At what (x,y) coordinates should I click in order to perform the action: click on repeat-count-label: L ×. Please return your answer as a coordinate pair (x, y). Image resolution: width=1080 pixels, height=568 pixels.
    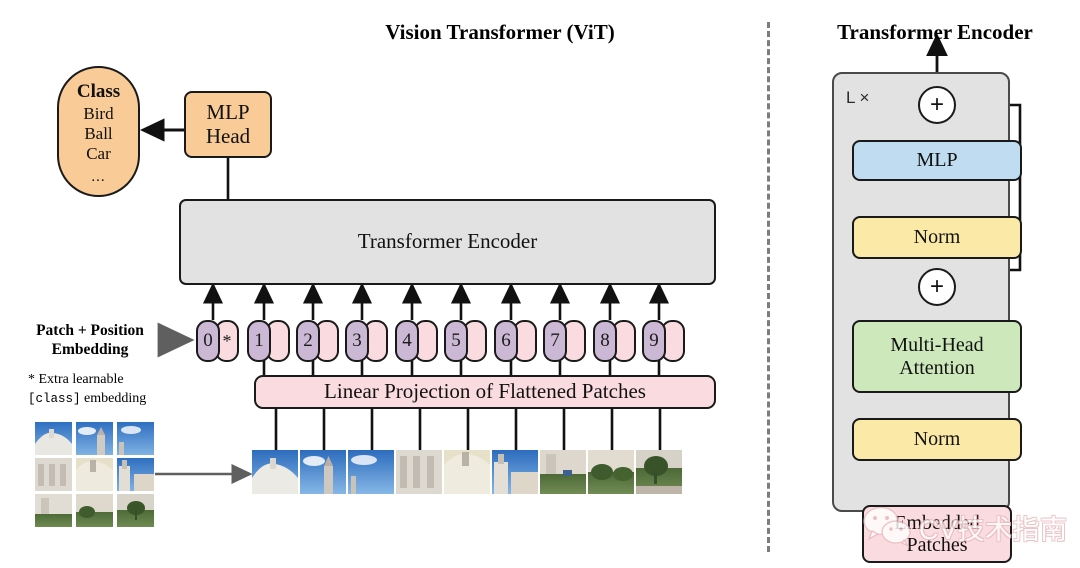
    Looking at the image, I should click on (858, 97).